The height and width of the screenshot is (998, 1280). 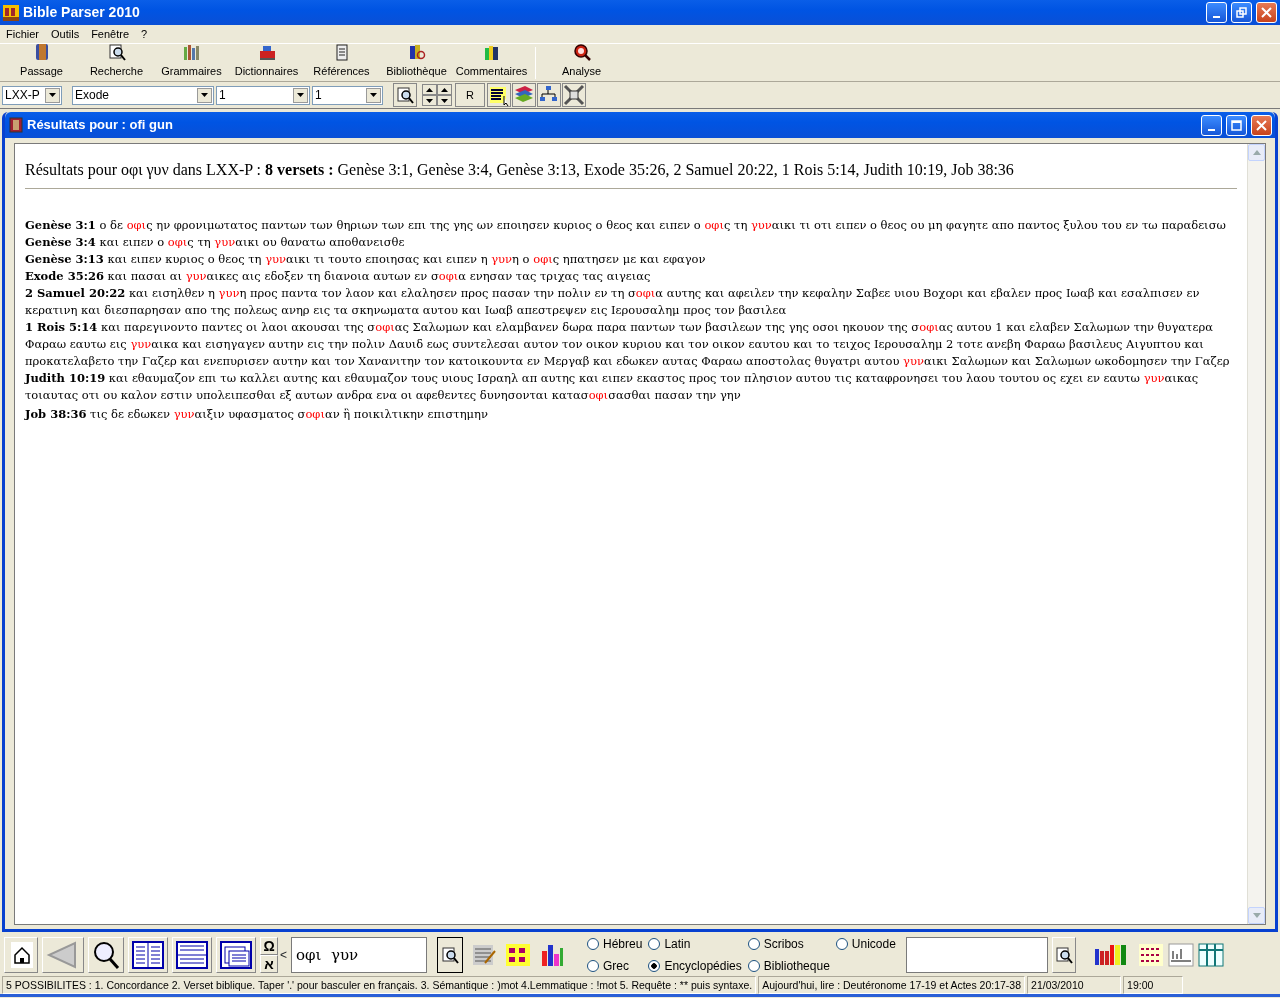 I want to click on rows-layout-icon, so click(x=192, y=955).